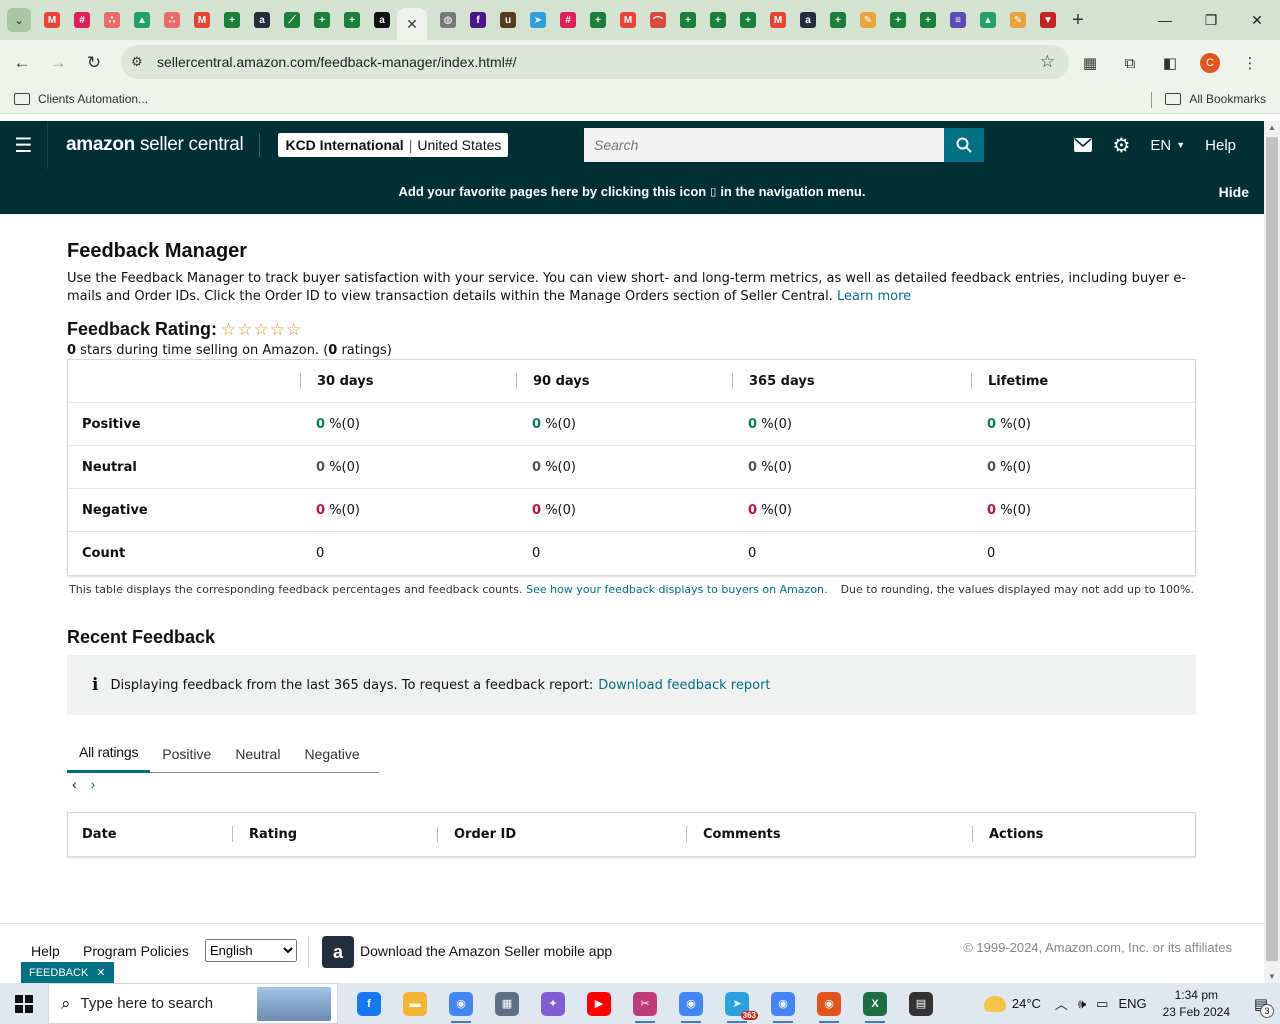 This screenshot has width=1280, height=1024. Describe the element at coordinates (1167, 145) in the screenshot. I see `language-selector: EN ▼` at that location.